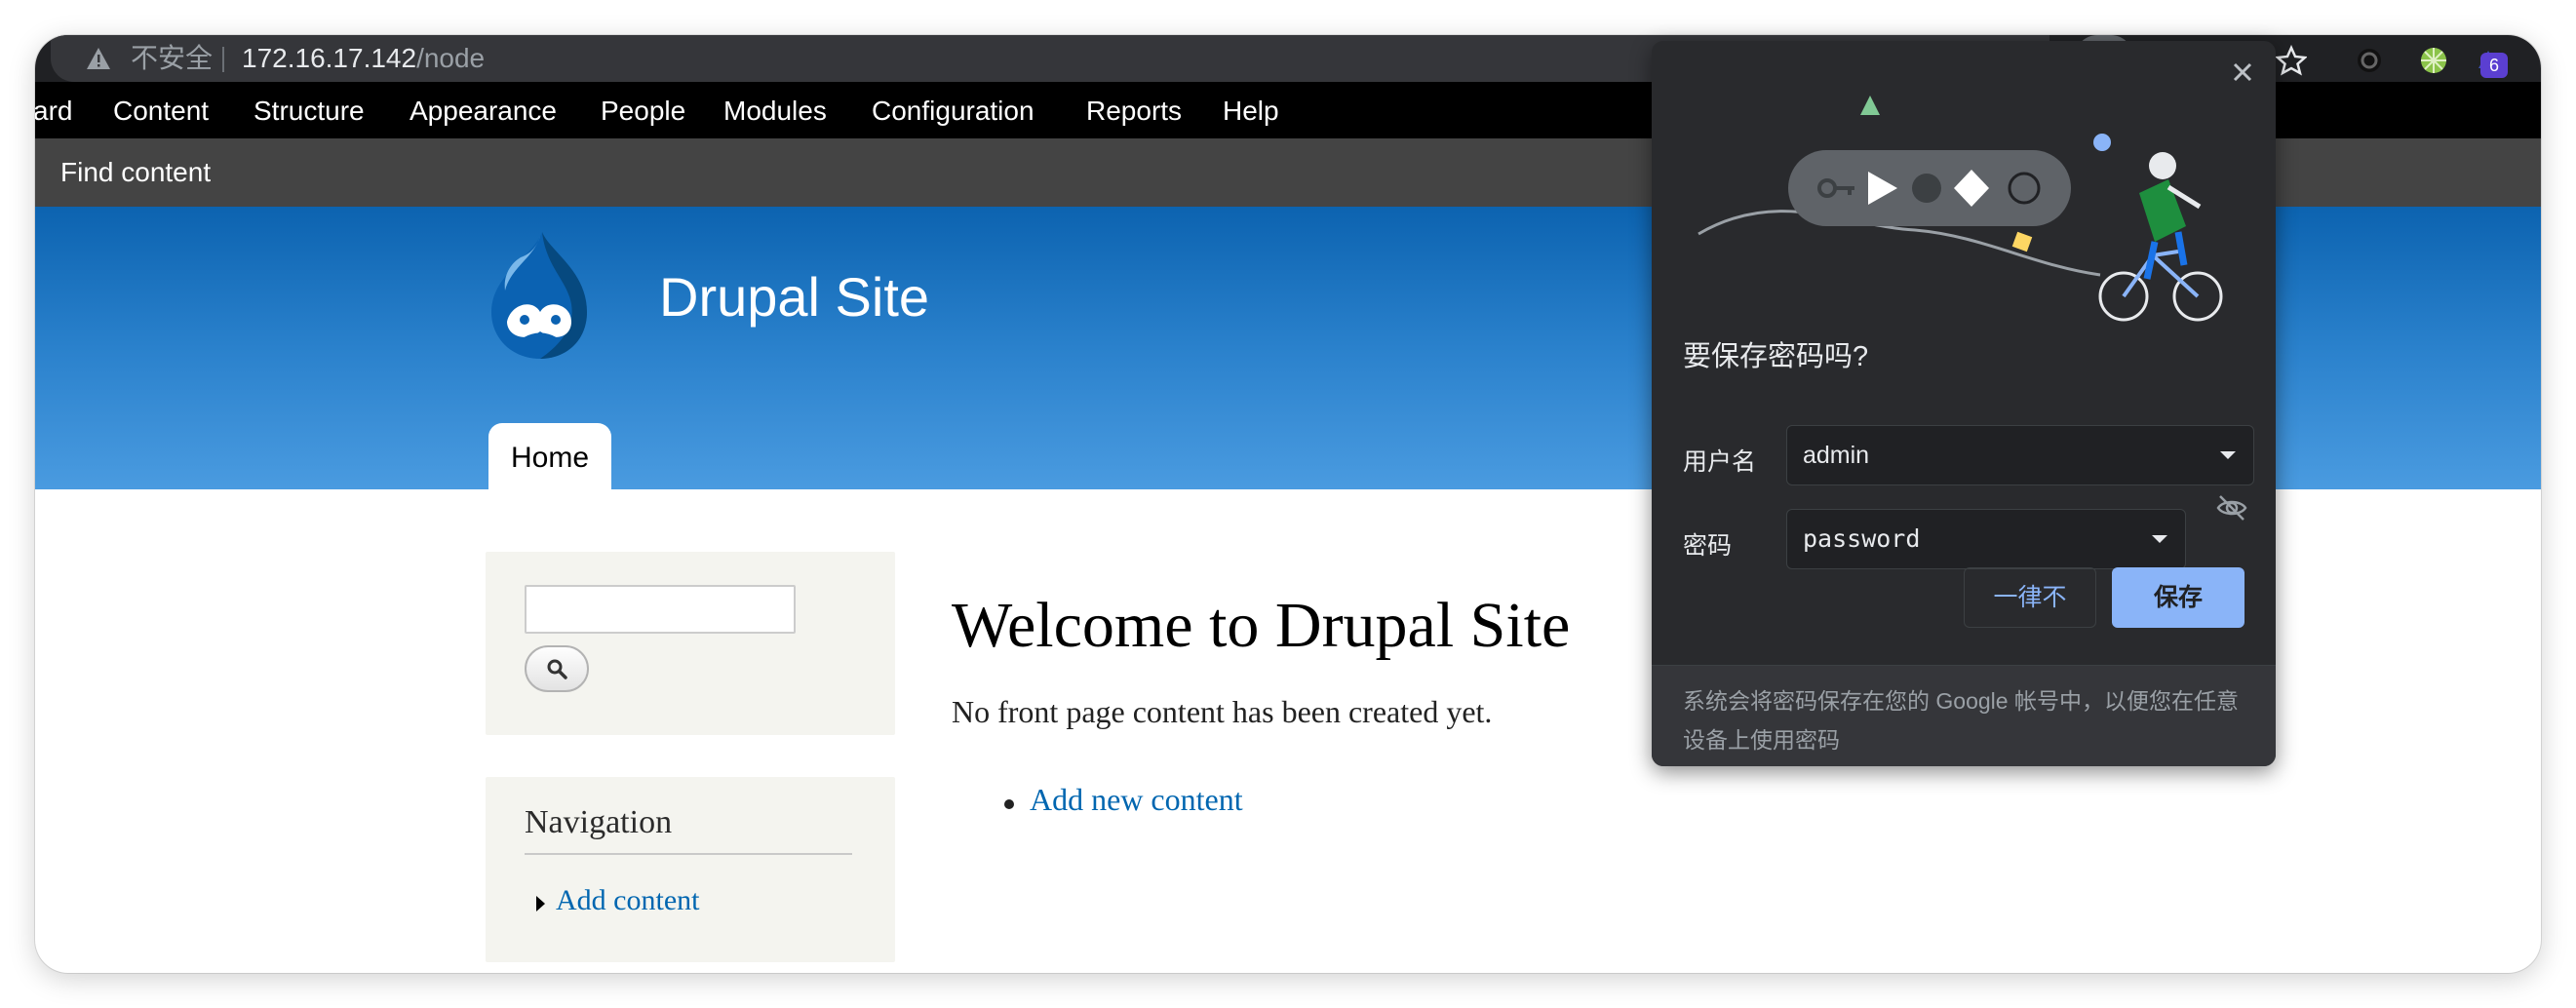 This screenshot has height=1008, width=2576. What do you see at coordinates (161, 110) in the screenshot?
I see `toolbar-content: Content` at bounding box center [161, 110].